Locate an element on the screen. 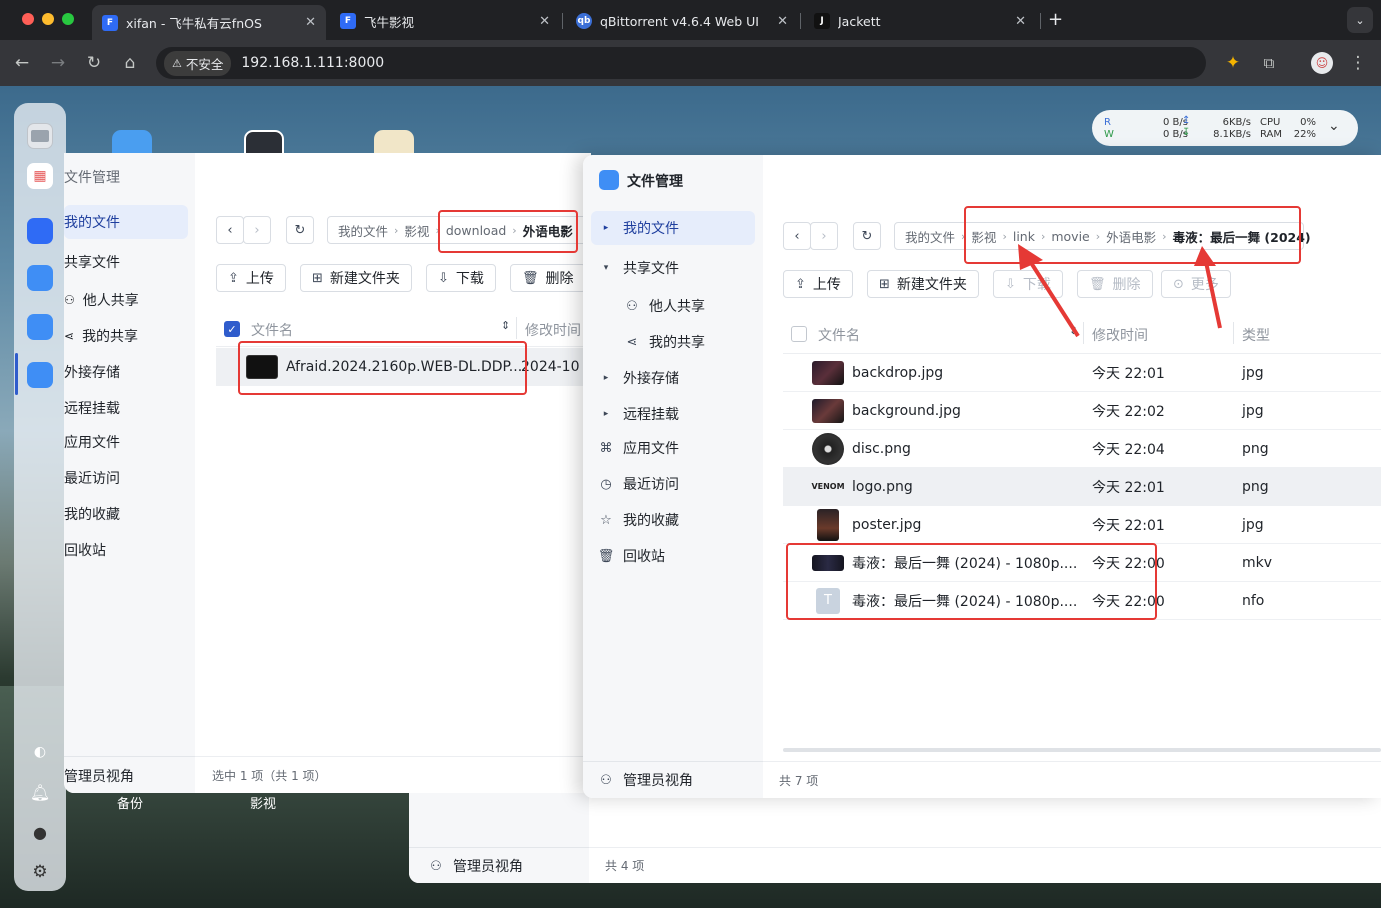 The height and width of the screenshot is (908, 1381). table-row: disc.png 今天 22:04 png is located at coordinates (1082, 449).